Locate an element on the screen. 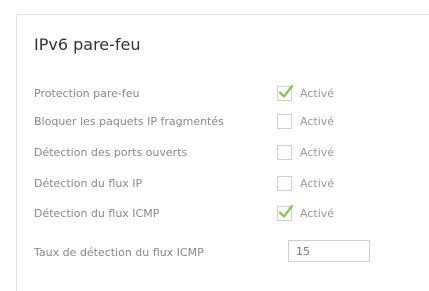  row-label: Détection du flux ICMP is located at coordinates (97, 213).